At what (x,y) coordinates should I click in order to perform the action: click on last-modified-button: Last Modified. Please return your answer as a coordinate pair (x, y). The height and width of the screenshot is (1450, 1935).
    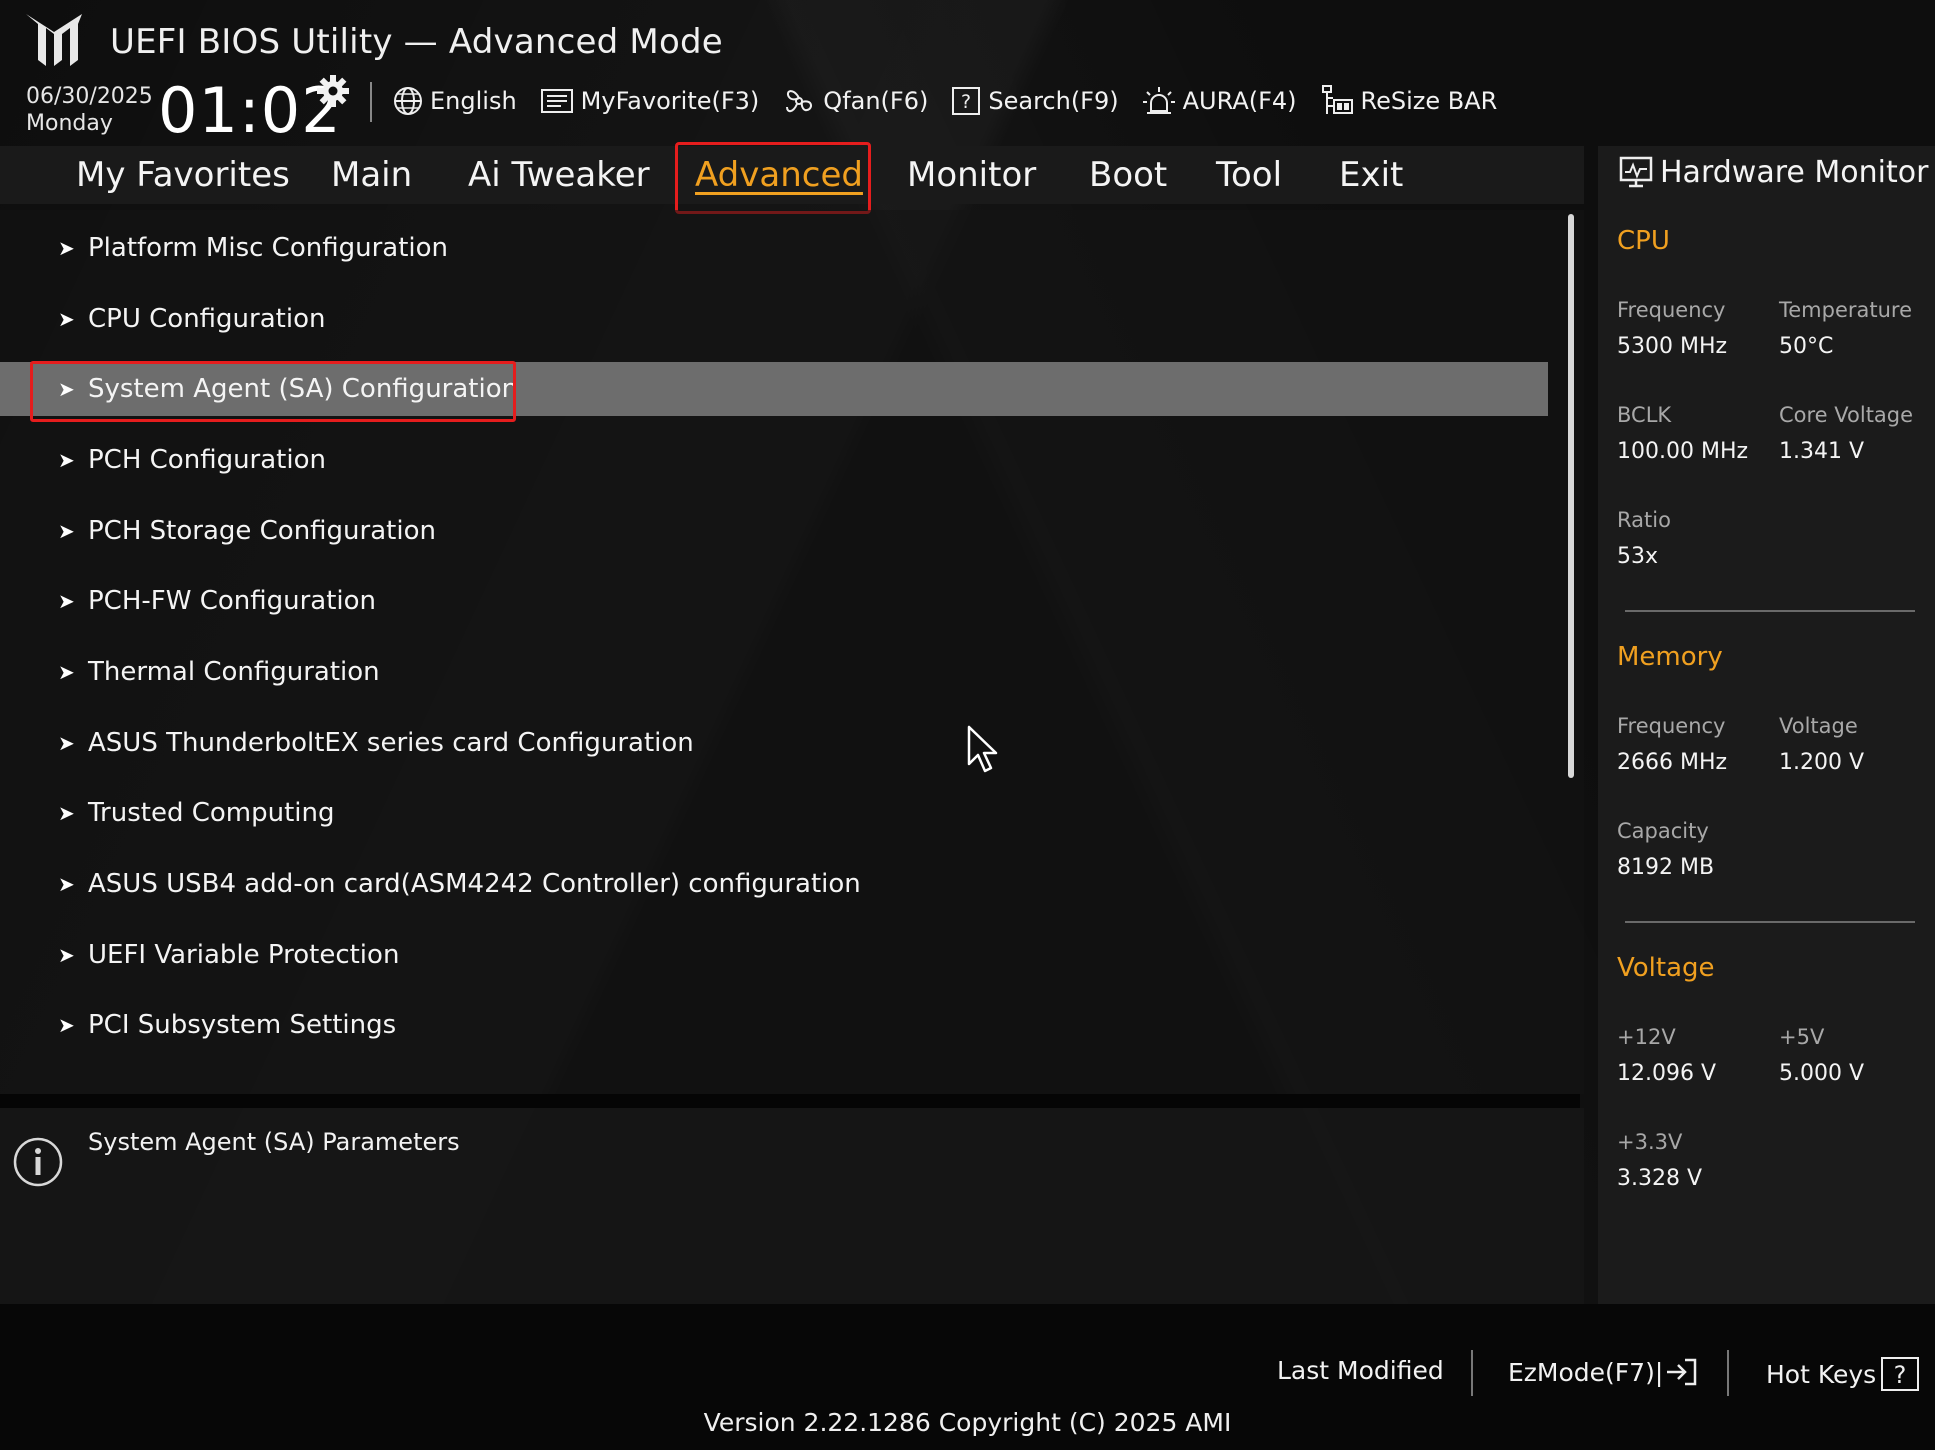
    Looking at the image, I should click on (1360, 1370).